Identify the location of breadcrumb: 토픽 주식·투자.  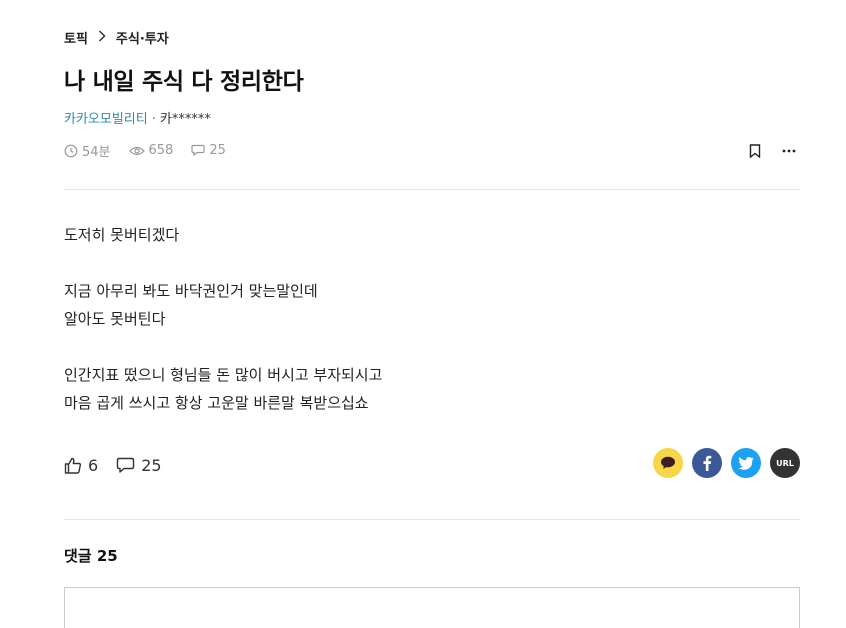
(116, 37).